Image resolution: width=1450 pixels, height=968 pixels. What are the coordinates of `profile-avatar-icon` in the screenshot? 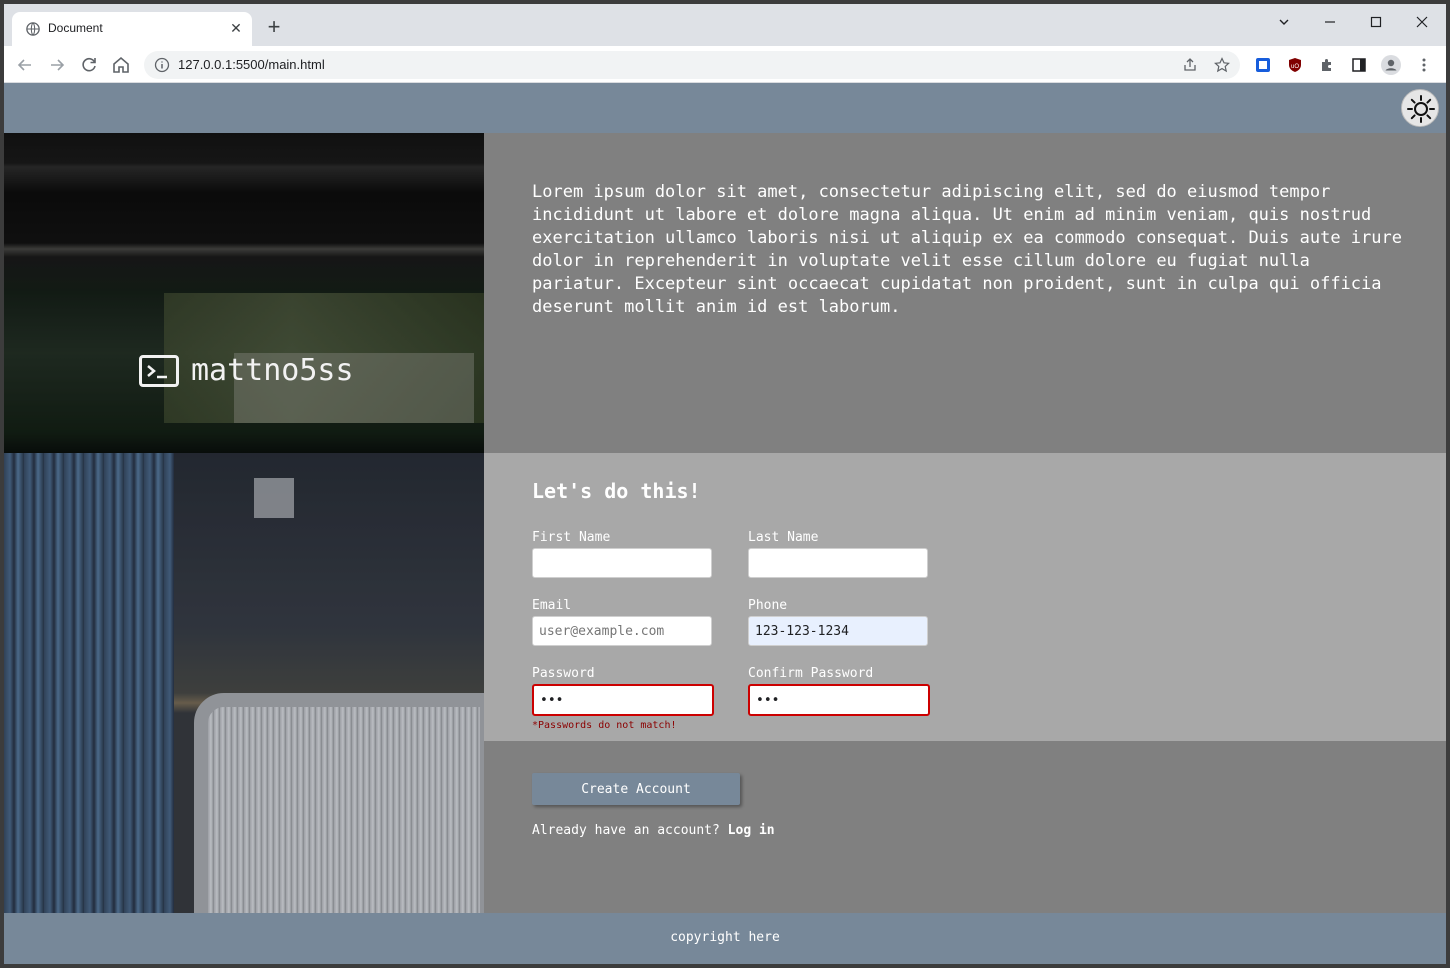 It's located at (1391, 65).